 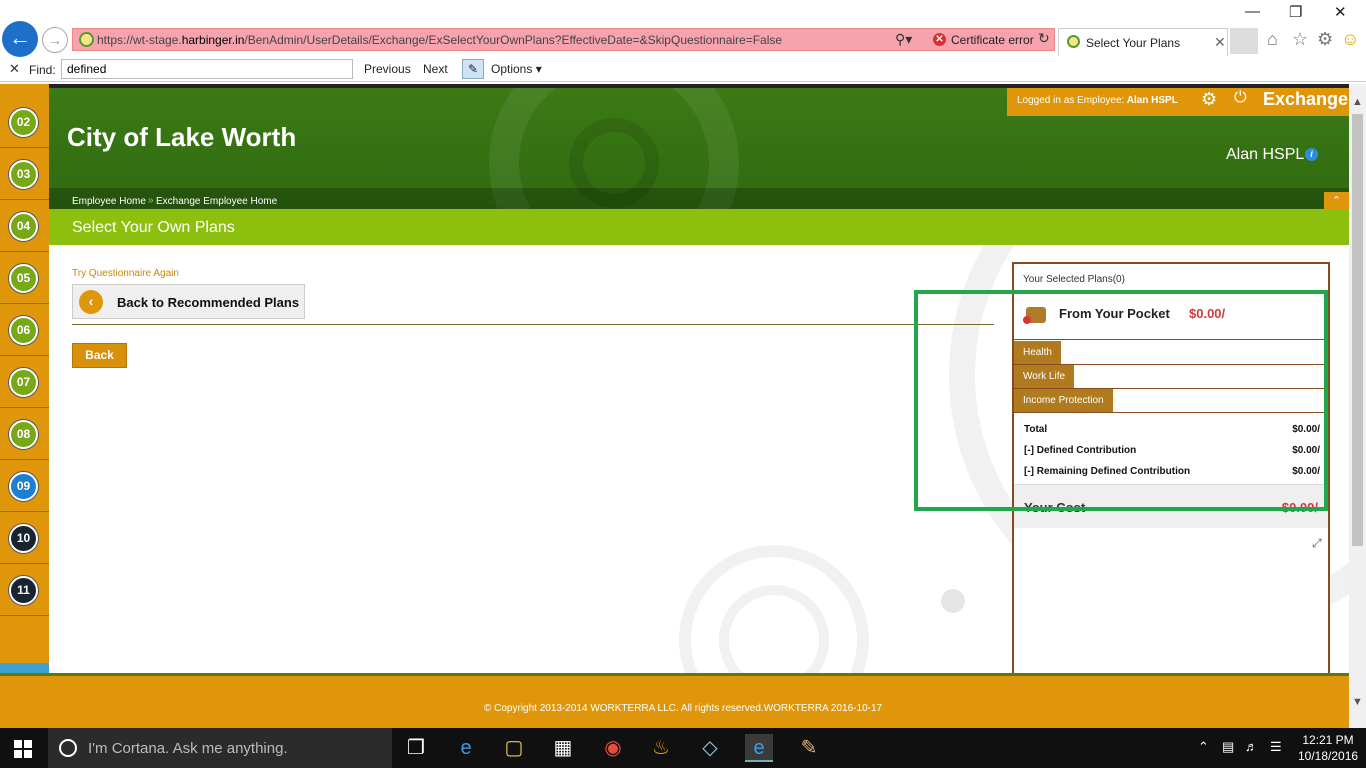 I want to click on breadcrumb-employee-home: Employee Home, so click(x=109, y=201).